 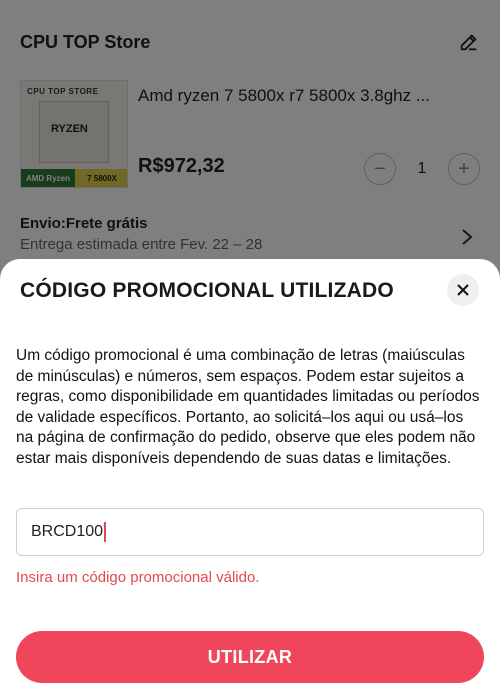 I want to click on promo-error-message: Insira um código promocional válido., so click(x=138, y=577).